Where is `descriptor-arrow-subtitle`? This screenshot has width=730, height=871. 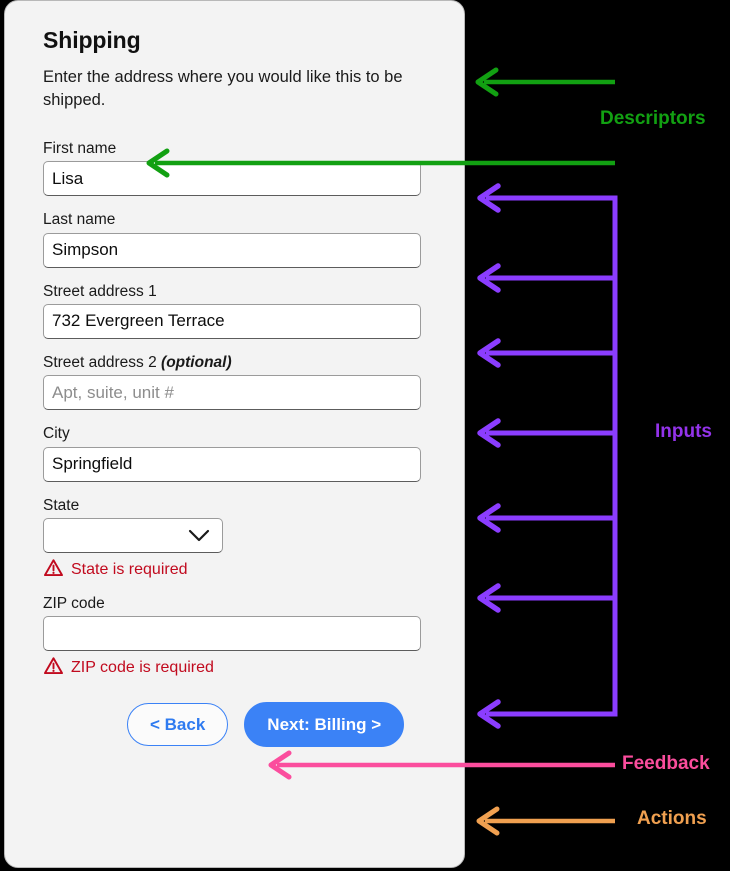
descriptor-arrow-subtitle is located at coordinates (545, 82).